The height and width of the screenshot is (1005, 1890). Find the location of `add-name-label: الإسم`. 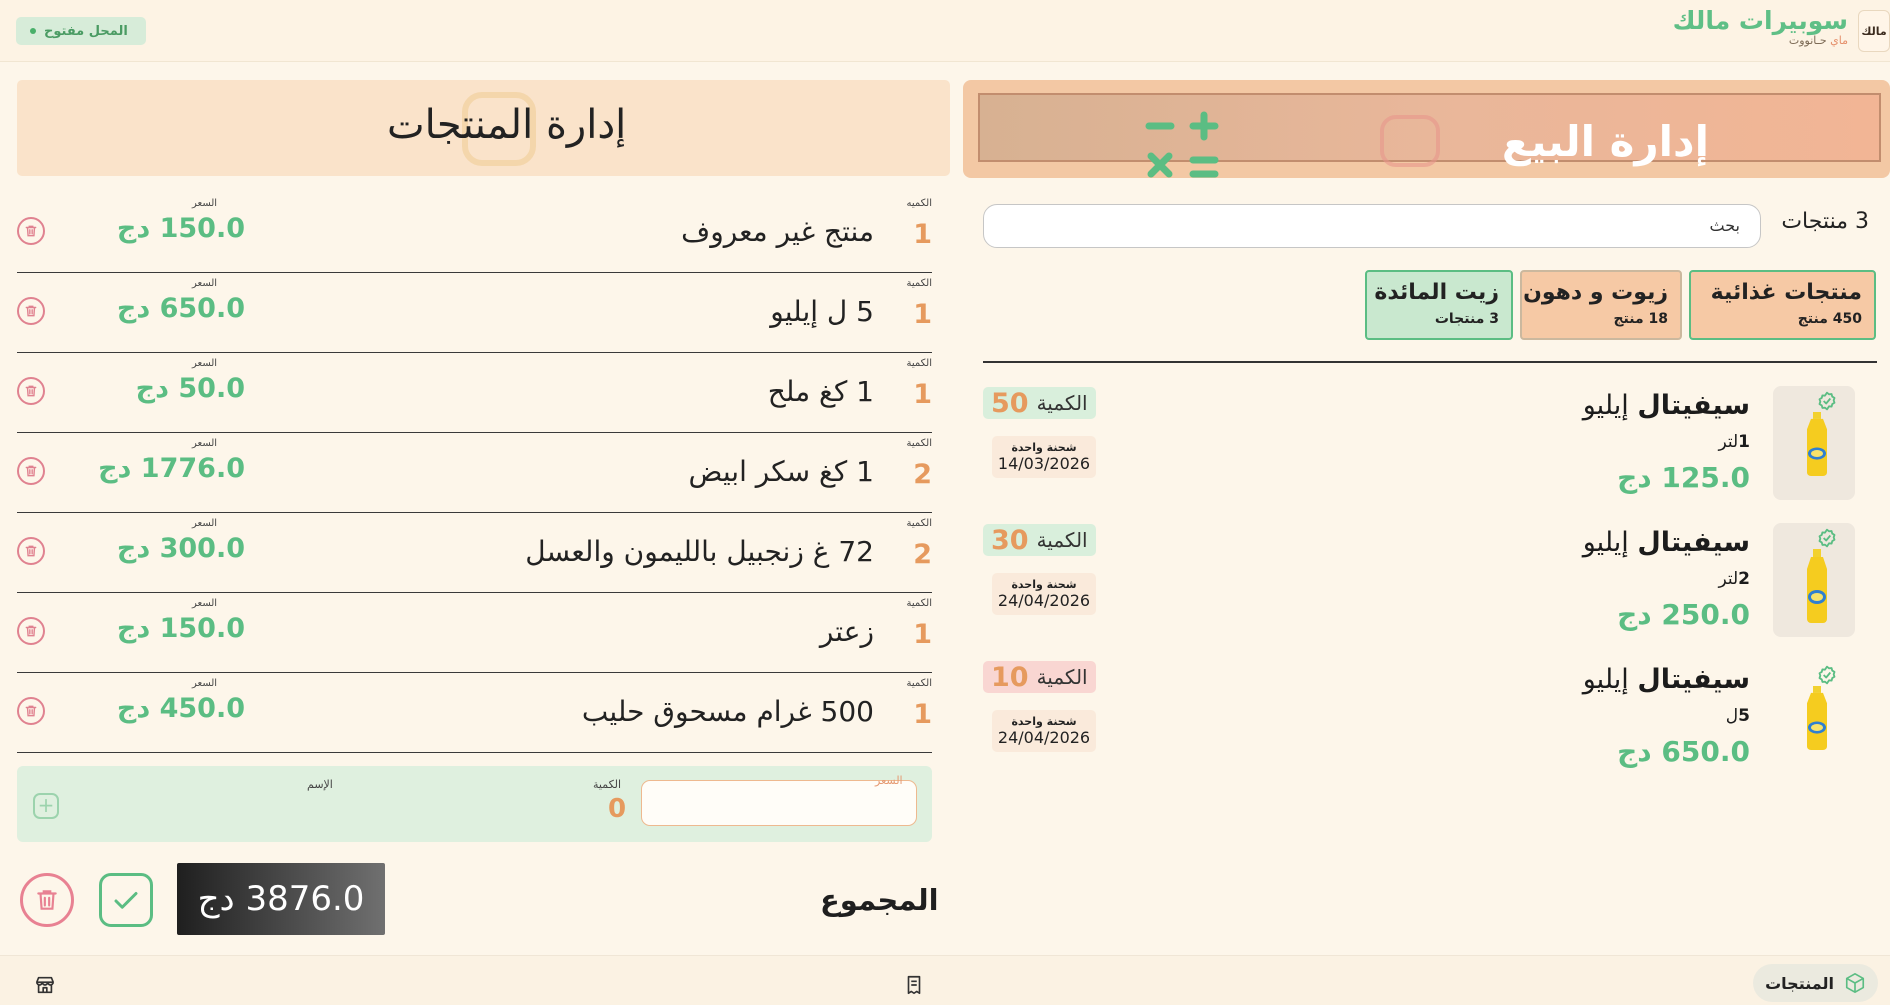

add-name-label: الإسم is located at coordinates (320, 784).